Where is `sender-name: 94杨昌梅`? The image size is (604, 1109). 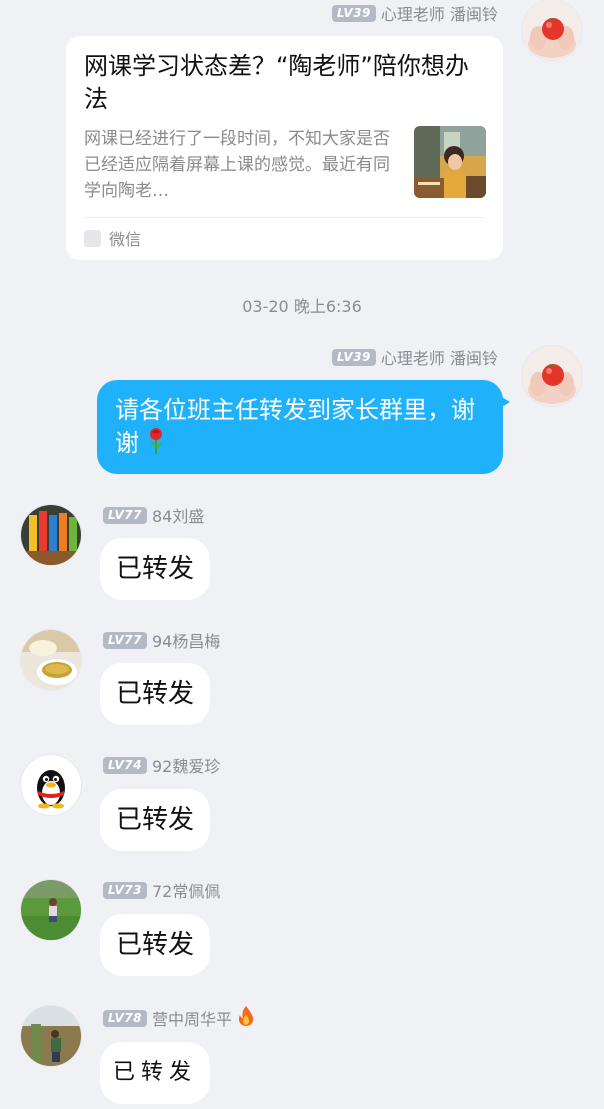 sender-name: 94杨昌梅 is located at coordinates (186, 641).